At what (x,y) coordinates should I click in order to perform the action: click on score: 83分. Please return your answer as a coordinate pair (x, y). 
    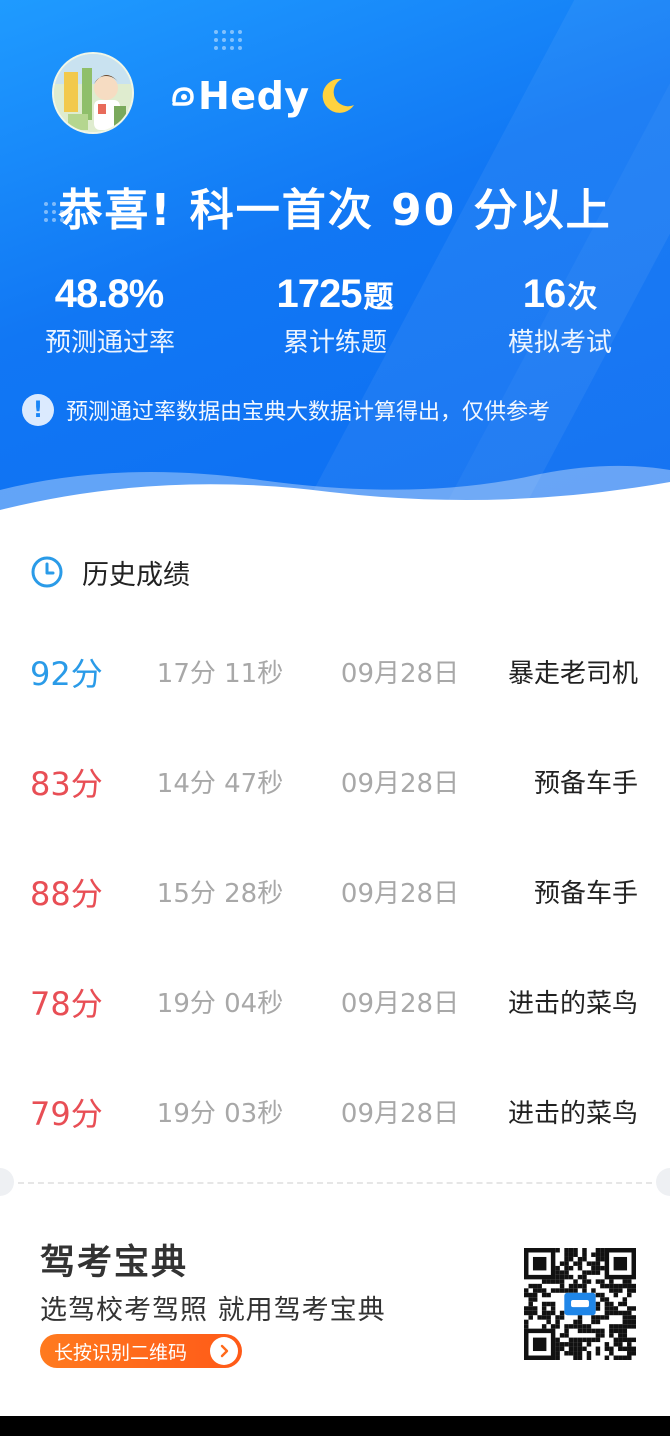
    Looking at the image, I should click on (66, 784).